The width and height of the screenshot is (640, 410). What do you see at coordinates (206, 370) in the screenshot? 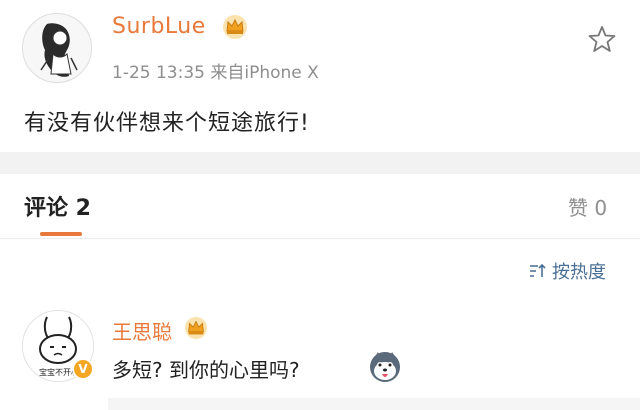
I see `comment-text: 多短? 到你的心里吗?` at bounding box center [206, 370].